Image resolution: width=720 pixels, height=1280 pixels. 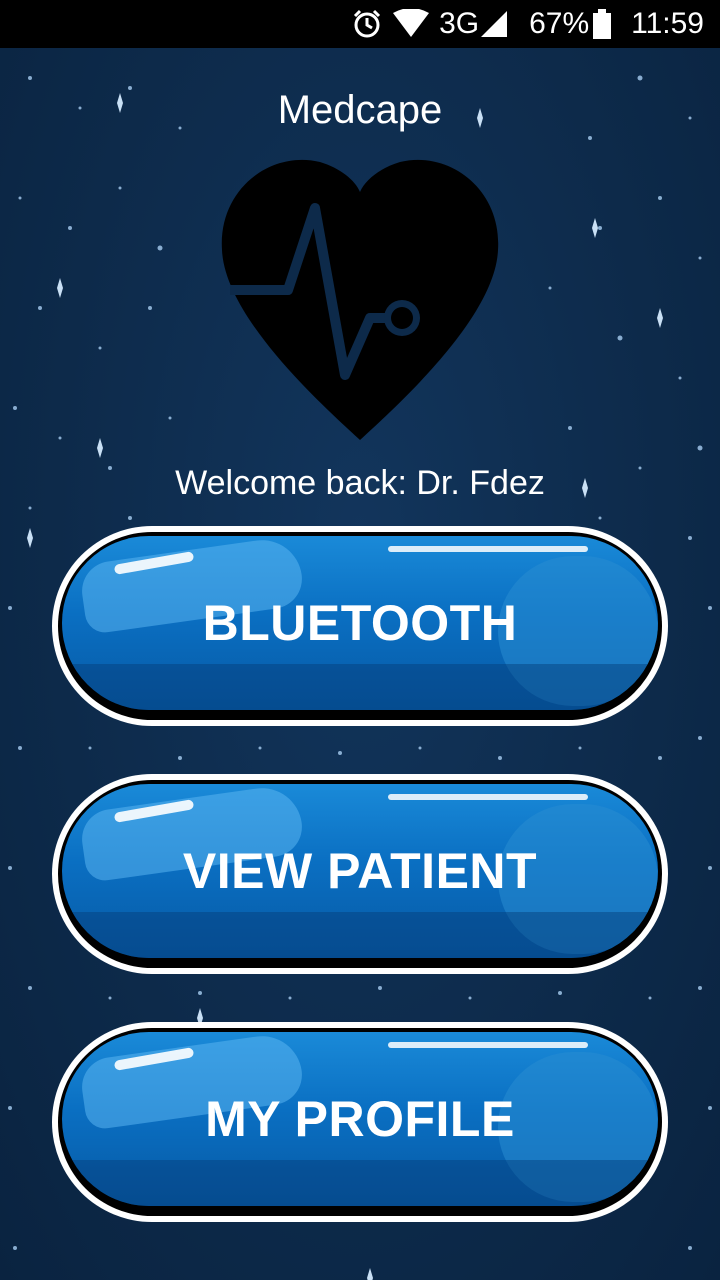 I want to click on my-profile-button: MY PROFILE, so click(x=360, y=1122).